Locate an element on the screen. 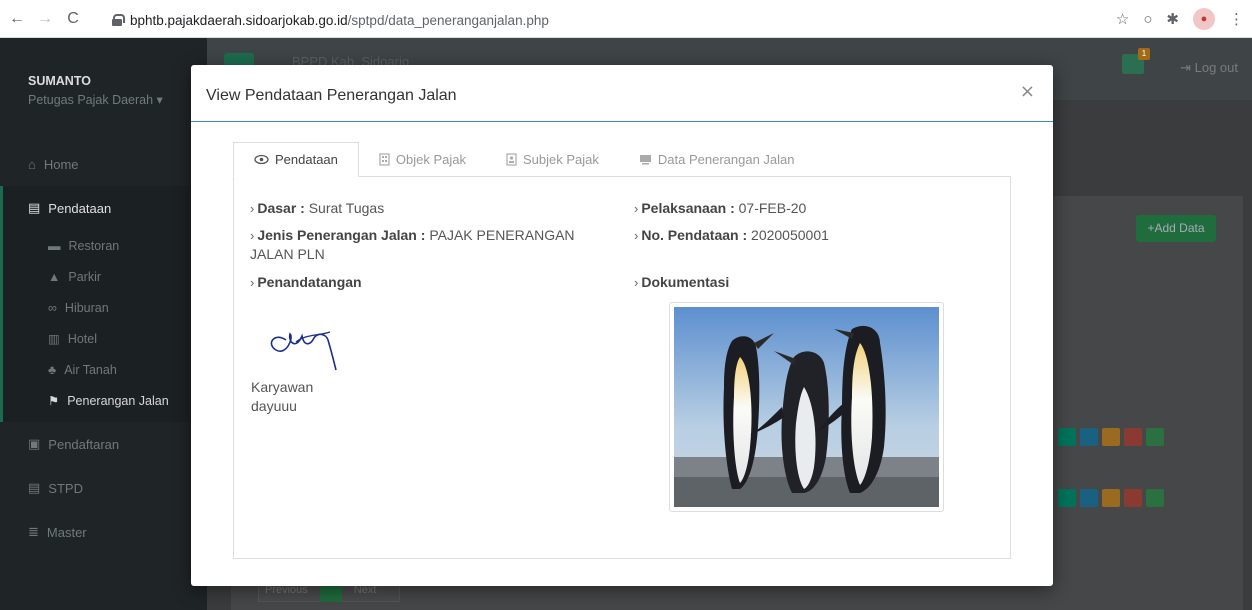 The image size is (1252, 610). id-card-icon is located at coordinates (511, 159).